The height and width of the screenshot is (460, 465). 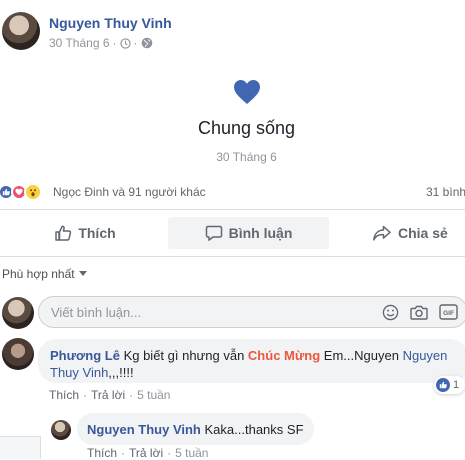 I want to click on author-avatar, so click(x=21, y=31).